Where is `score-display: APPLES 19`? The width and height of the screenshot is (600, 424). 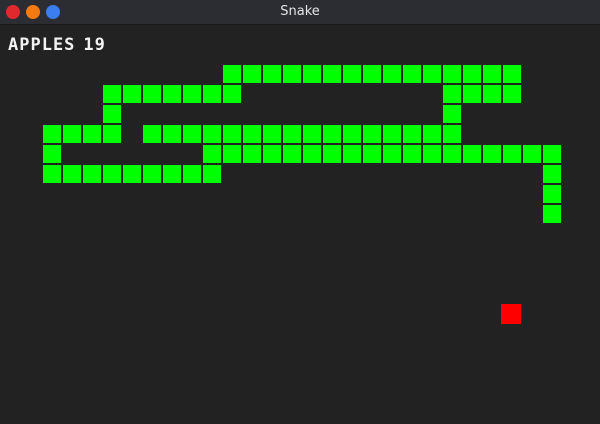
score-display: APPLES 19 is located at coordinates (57, 45).